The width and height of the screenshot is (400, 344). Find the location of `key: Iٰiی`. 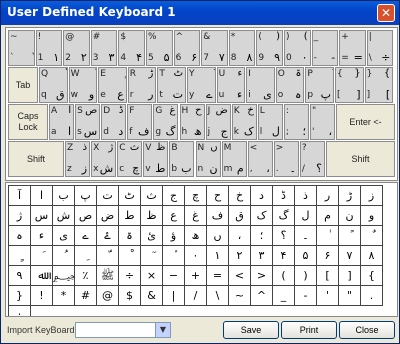

key: Iٰiی is located at coordinates (260, 85).